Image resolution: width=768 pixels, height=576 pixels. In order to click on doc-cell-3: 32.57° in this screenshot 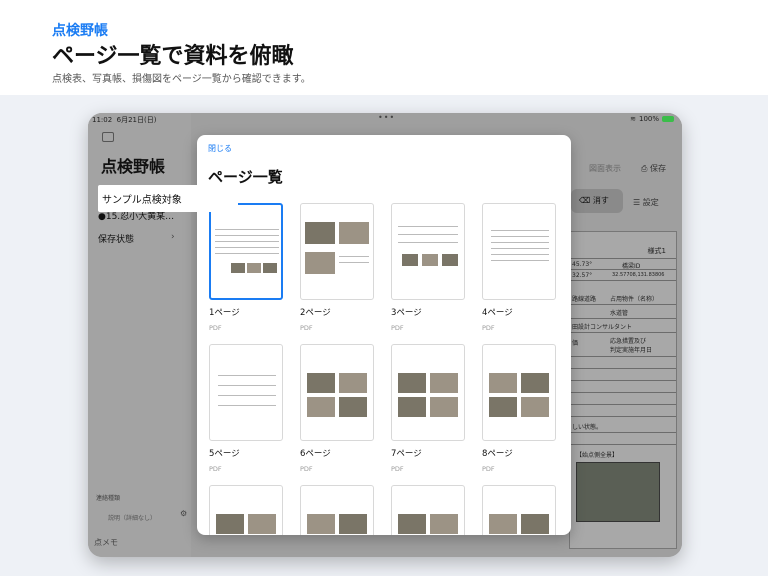, I will do `click(582, 275)`.